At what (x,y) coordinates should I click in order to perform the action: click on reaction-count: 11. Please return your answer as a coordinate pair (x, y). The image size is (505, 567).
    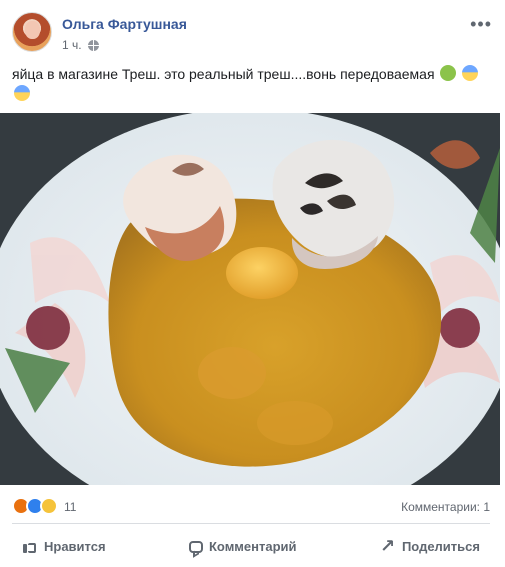
    Looking at the image, I should click on (70, 507).